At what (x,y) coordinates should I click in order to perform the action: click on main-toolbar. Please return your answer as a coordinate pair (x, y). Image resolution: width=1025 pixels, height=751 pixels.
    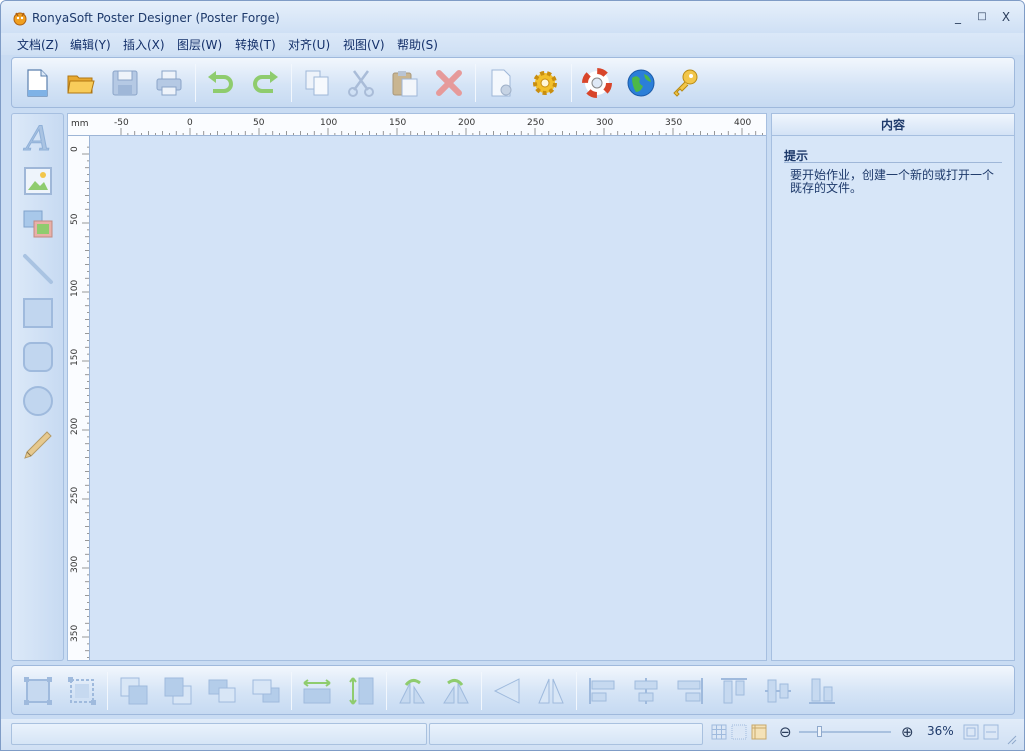
    Looking at the image, I should click on (513, 82).